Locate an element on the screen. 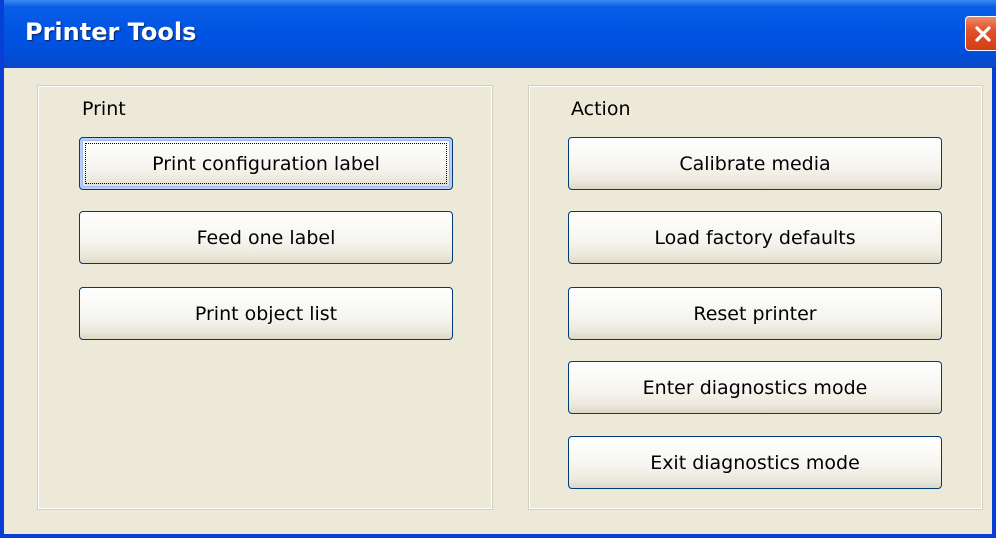 Image resolution: width=996 pixels, height=538 pixels. button-label: Calibrate media is located at coordinates (755, 163).